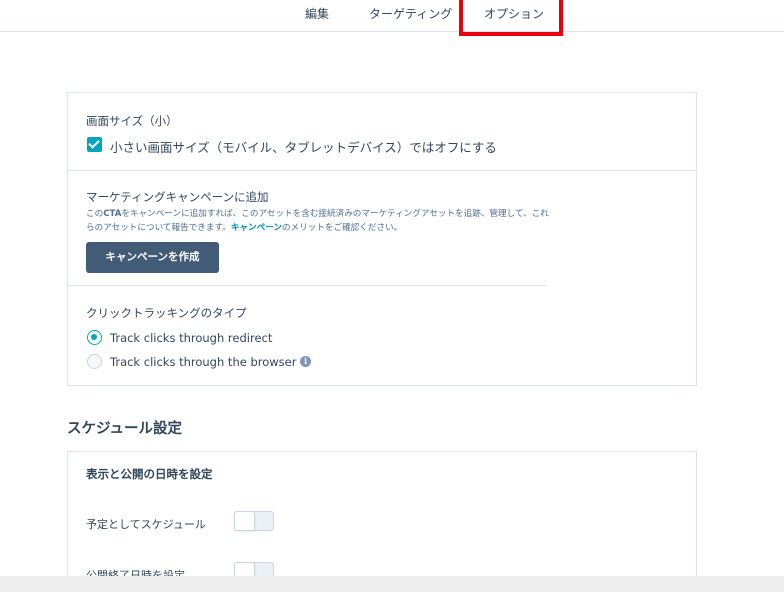 This screenshot has height=592, width=784. What do you see at coordinates (244, 521) in the screenshot?
I see `toggle-knob` at bounding box center [244, 521].